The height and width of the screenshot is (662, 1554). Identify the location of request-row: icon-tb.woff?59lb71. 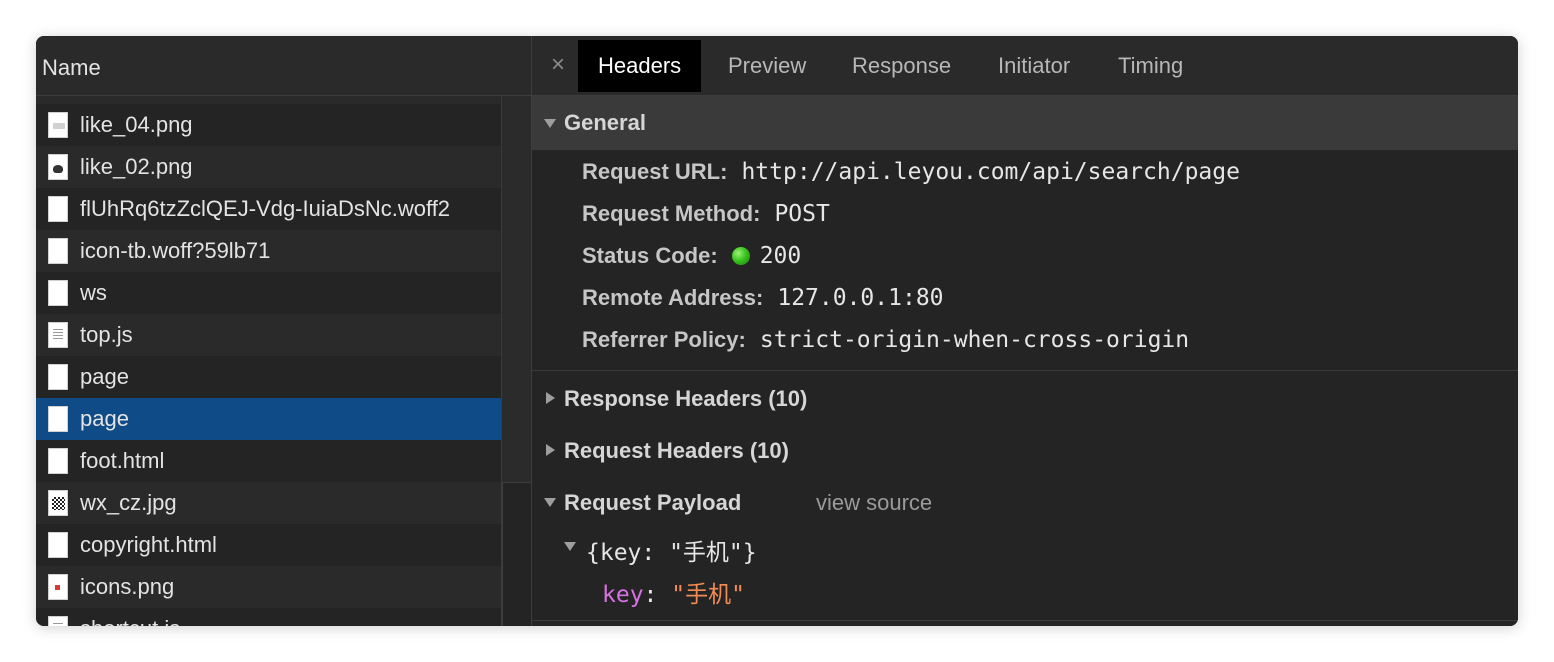
(269, 251).